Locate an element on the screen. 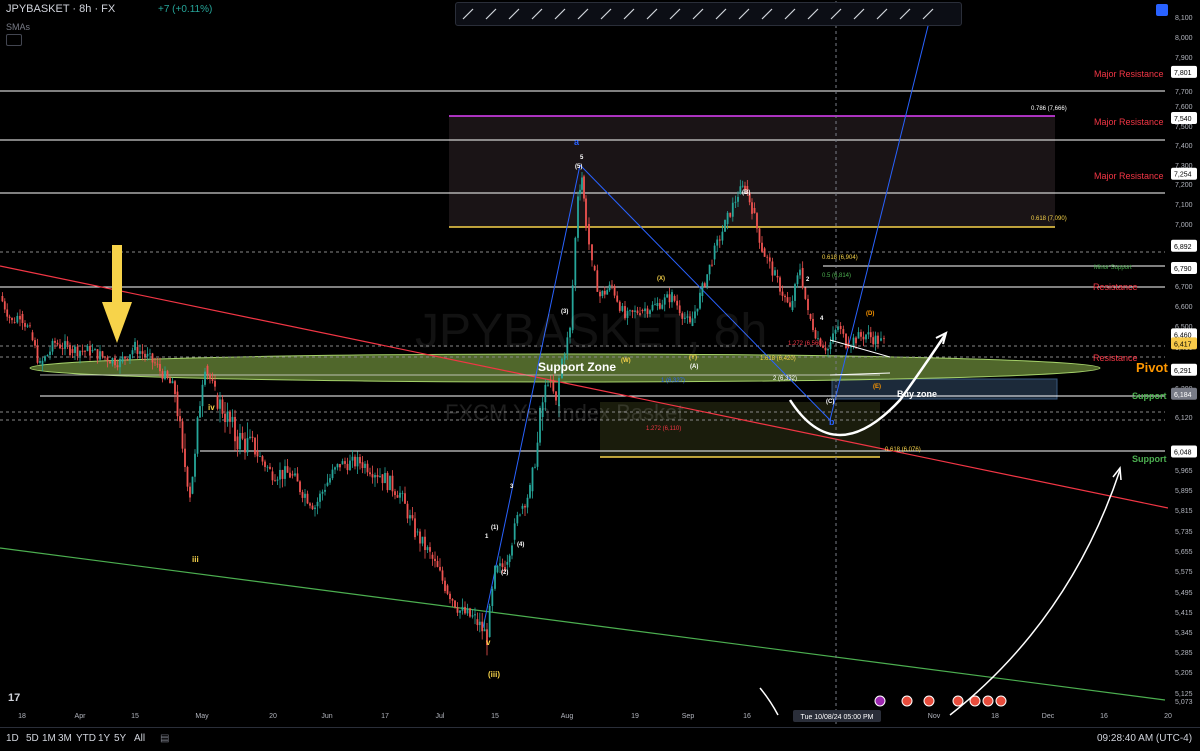  price-tick: 5,965 is located at coordinates (1184, 471).